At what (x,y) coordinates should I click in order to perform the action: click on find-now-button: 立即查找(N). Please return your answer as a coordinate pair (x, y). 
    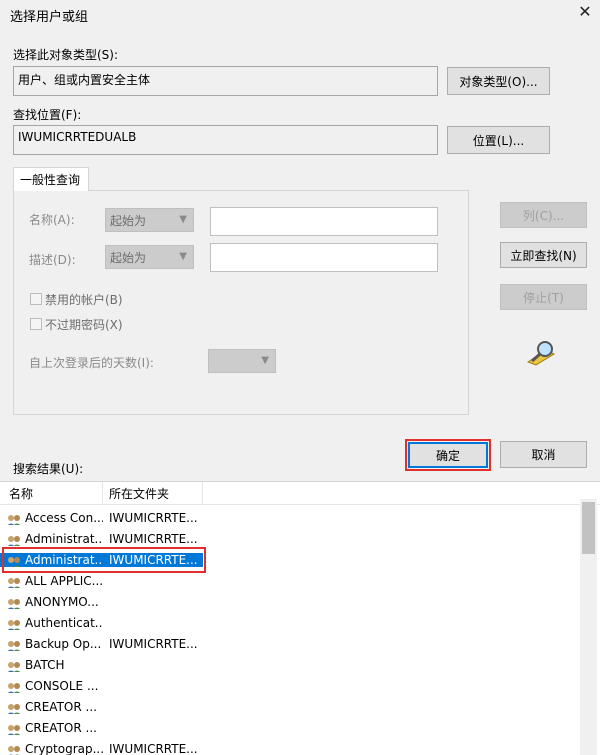
    Looking at the image, I should click on (543, 255).